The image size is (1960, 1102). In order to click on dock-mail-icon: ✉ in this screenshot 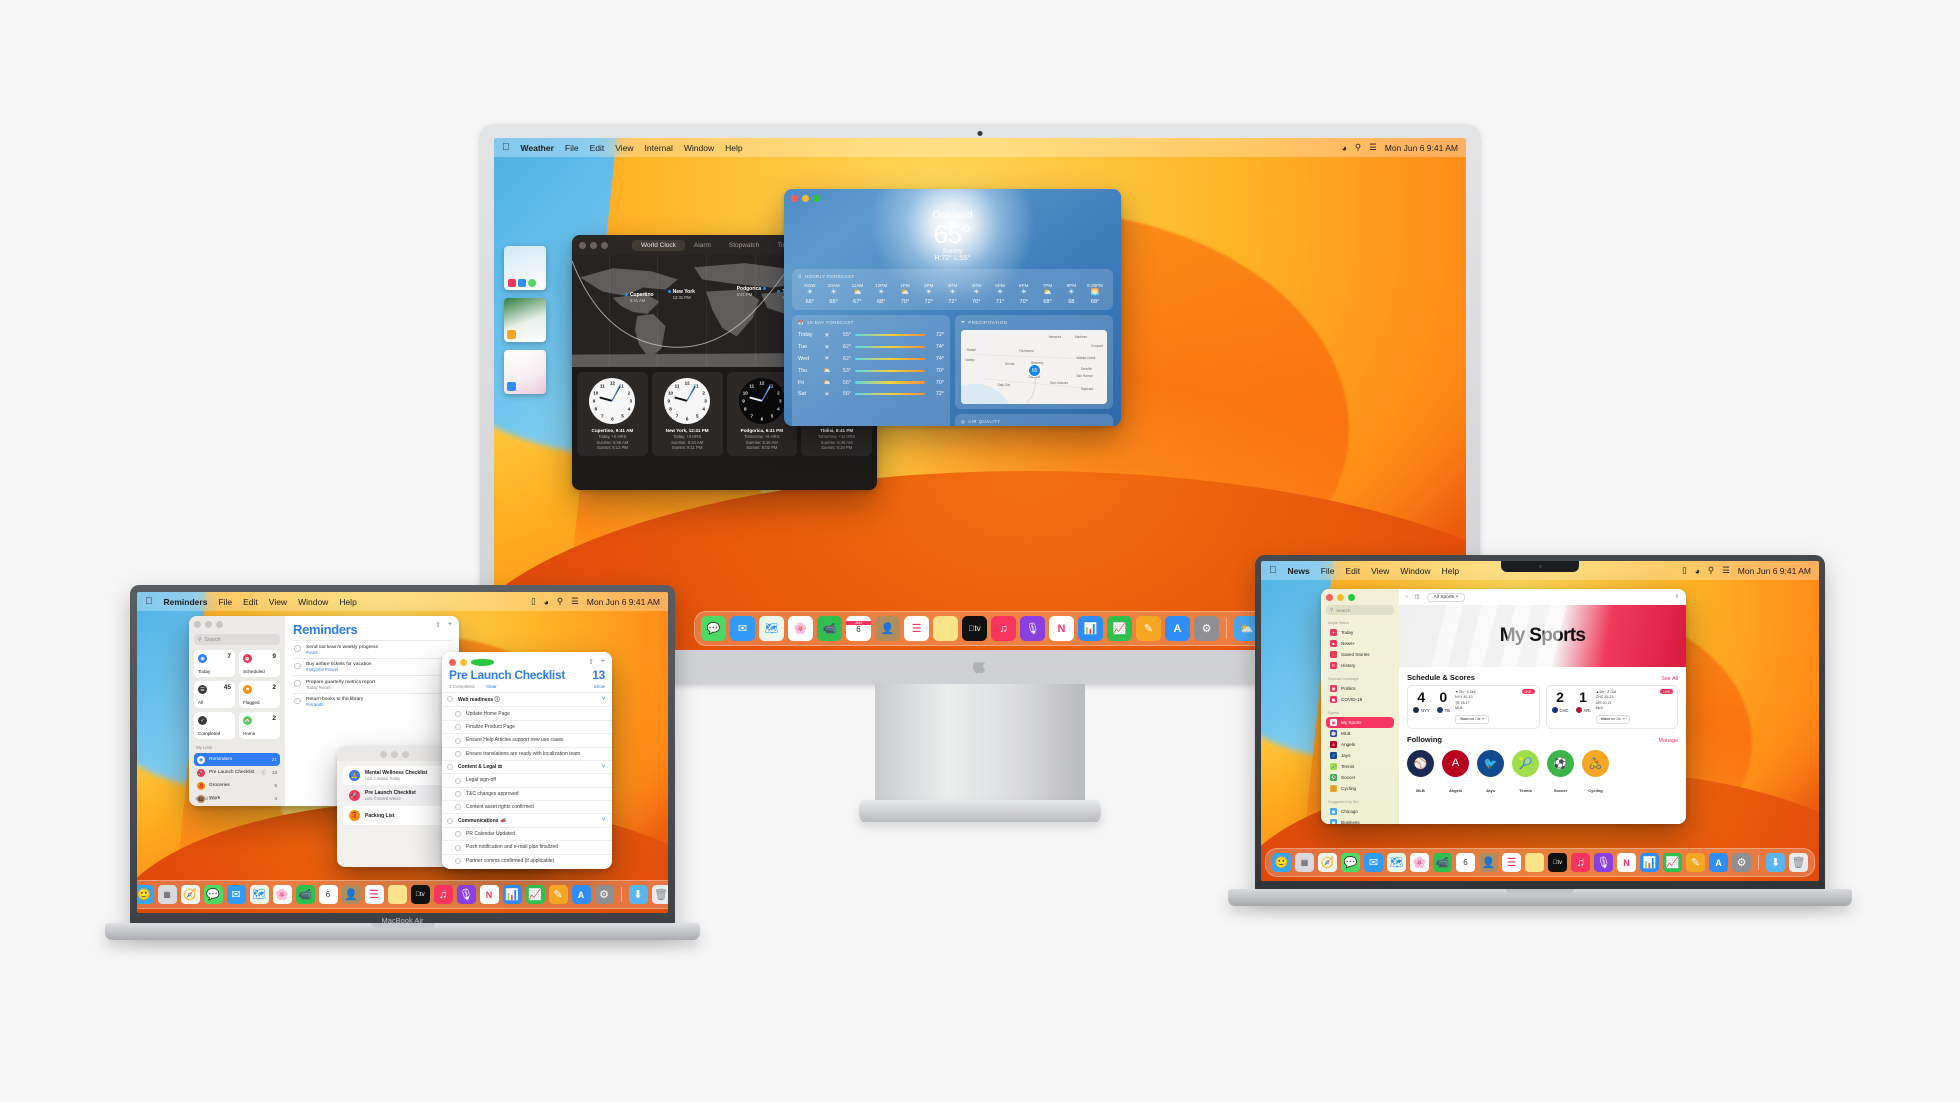, I will do `click(742, 628)`.